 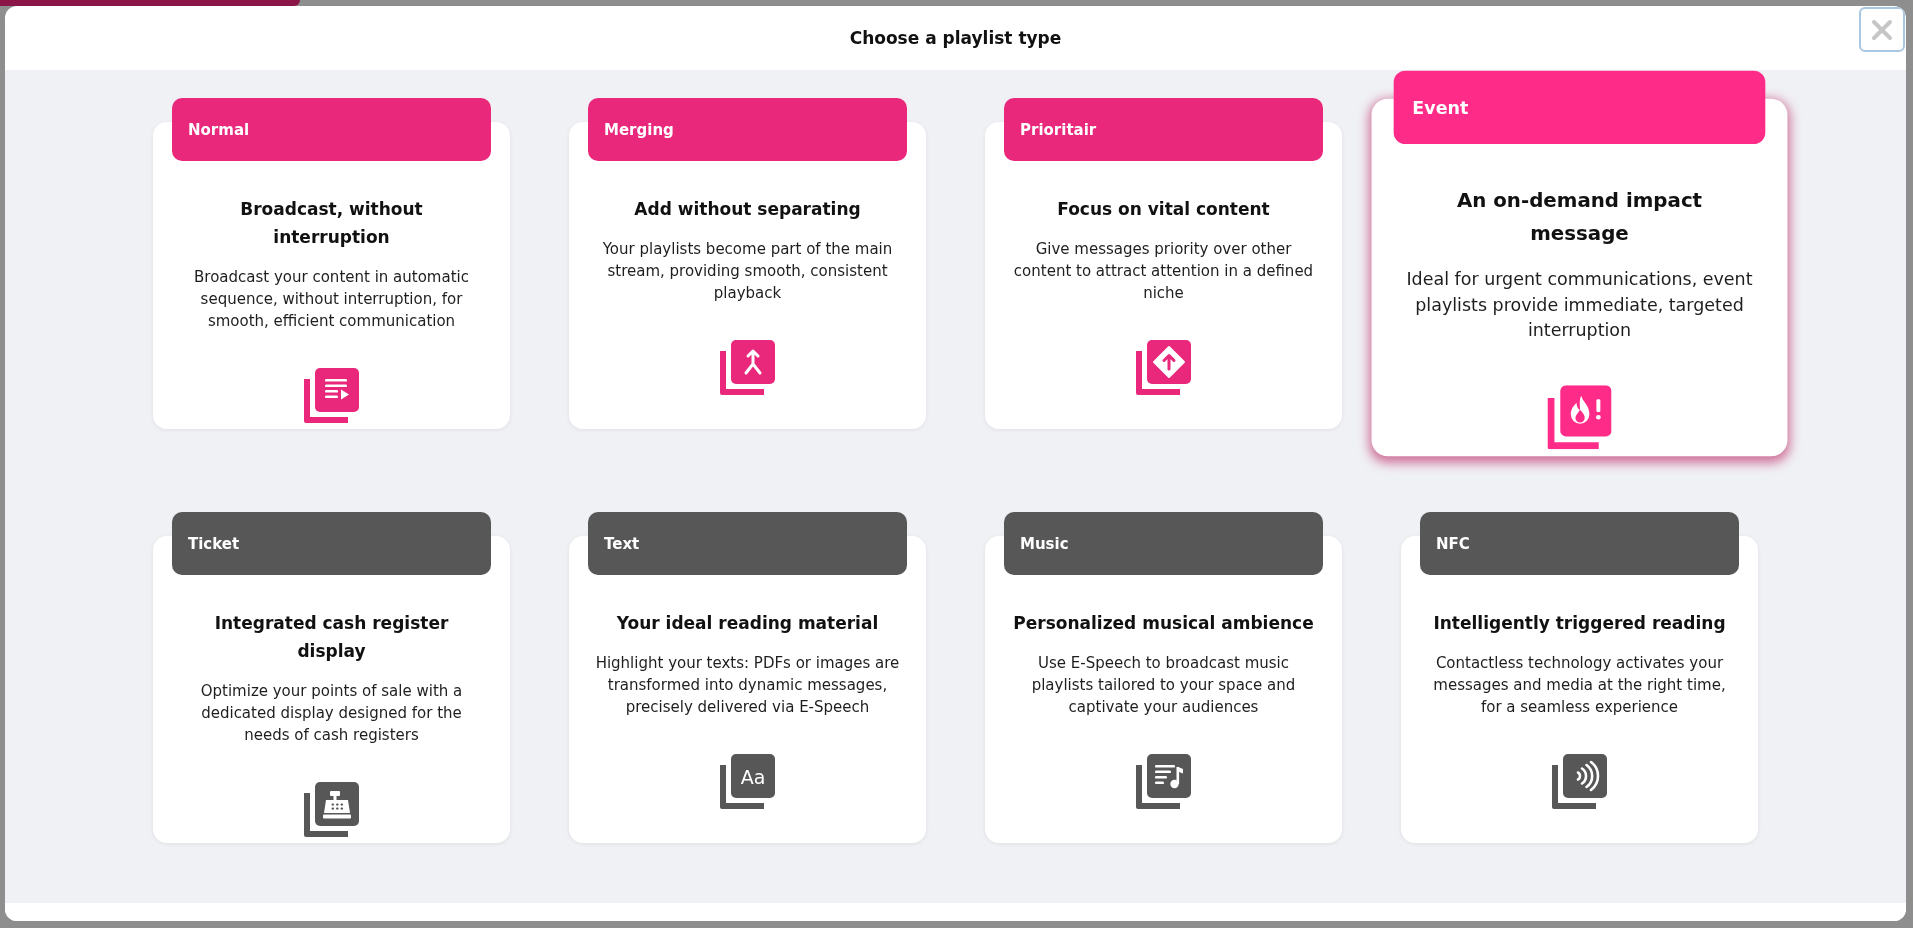 I want to click on type-header: Merging, so click(x=747, y=129).